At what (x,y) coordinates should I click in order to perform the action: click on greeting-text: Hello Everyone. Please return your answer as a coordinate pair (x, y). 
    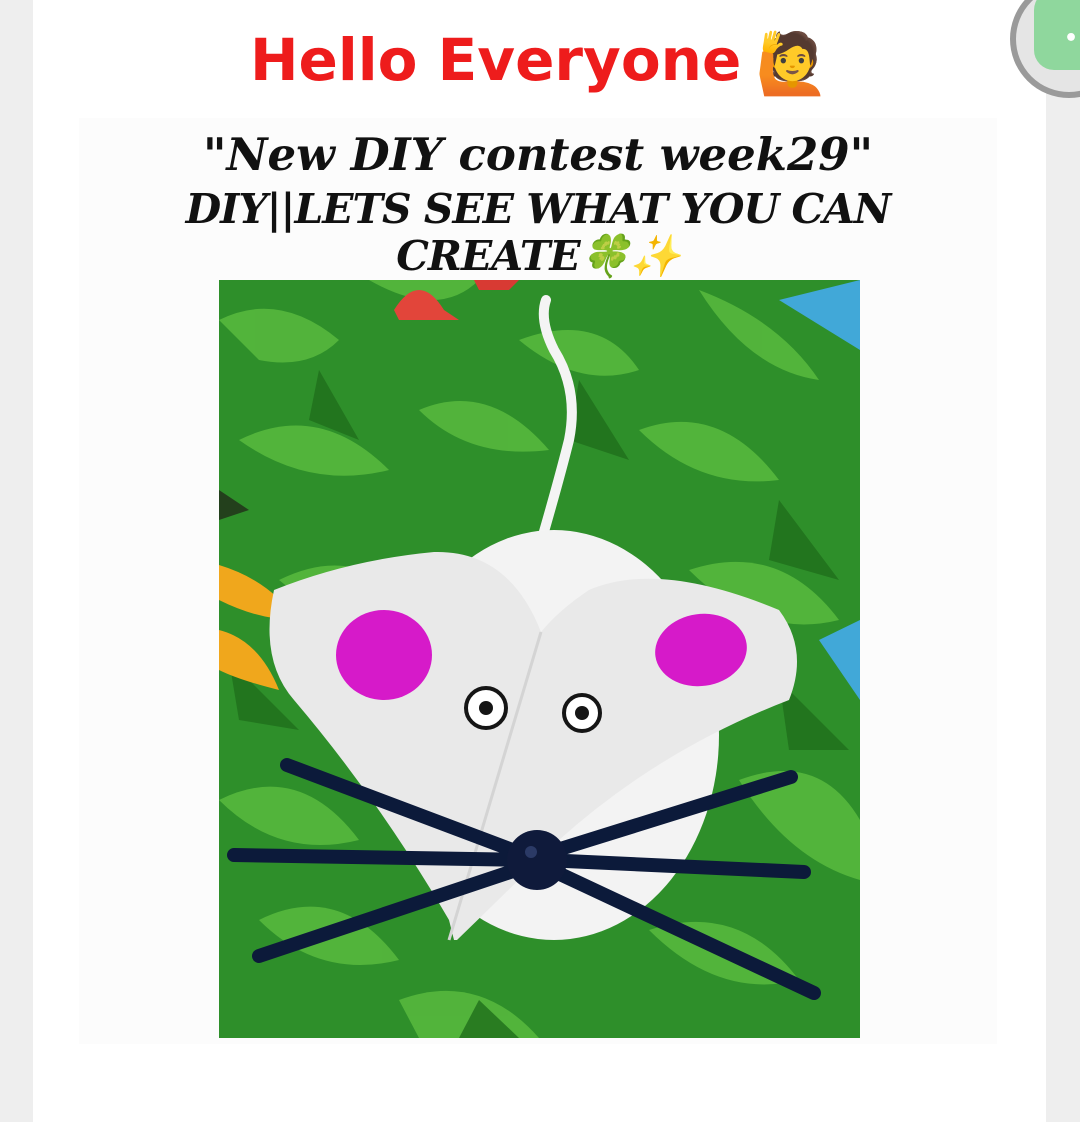
    Looking at the image, I should click on (495, 60).